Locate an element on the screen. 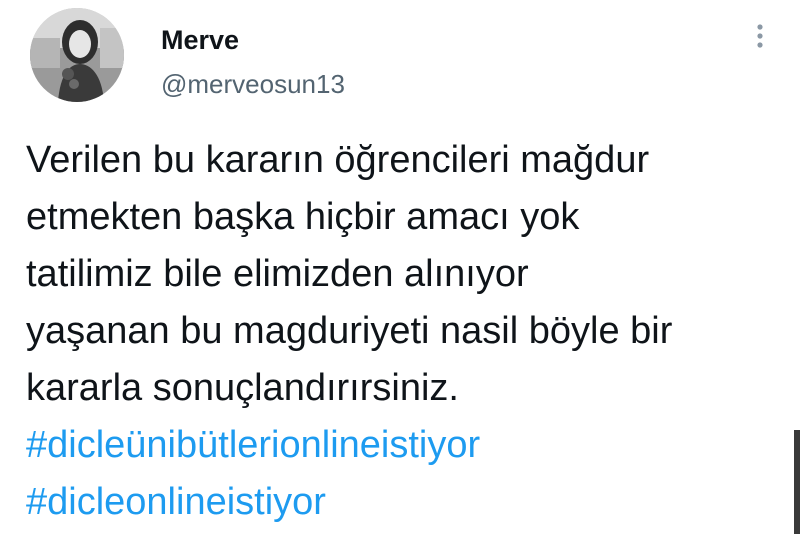 This screenshot has width=800, height=534. tweet-text-line: Verilen bu kararın öğrencileri mağdur is located at coordinates (338, 160).